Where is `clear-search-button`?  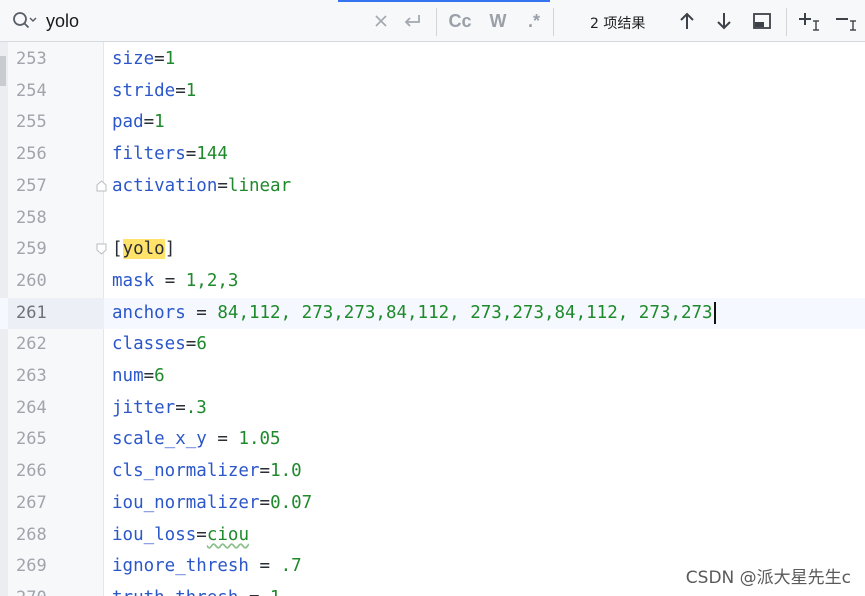
clear-search-button is located at coordinates (381, 21).